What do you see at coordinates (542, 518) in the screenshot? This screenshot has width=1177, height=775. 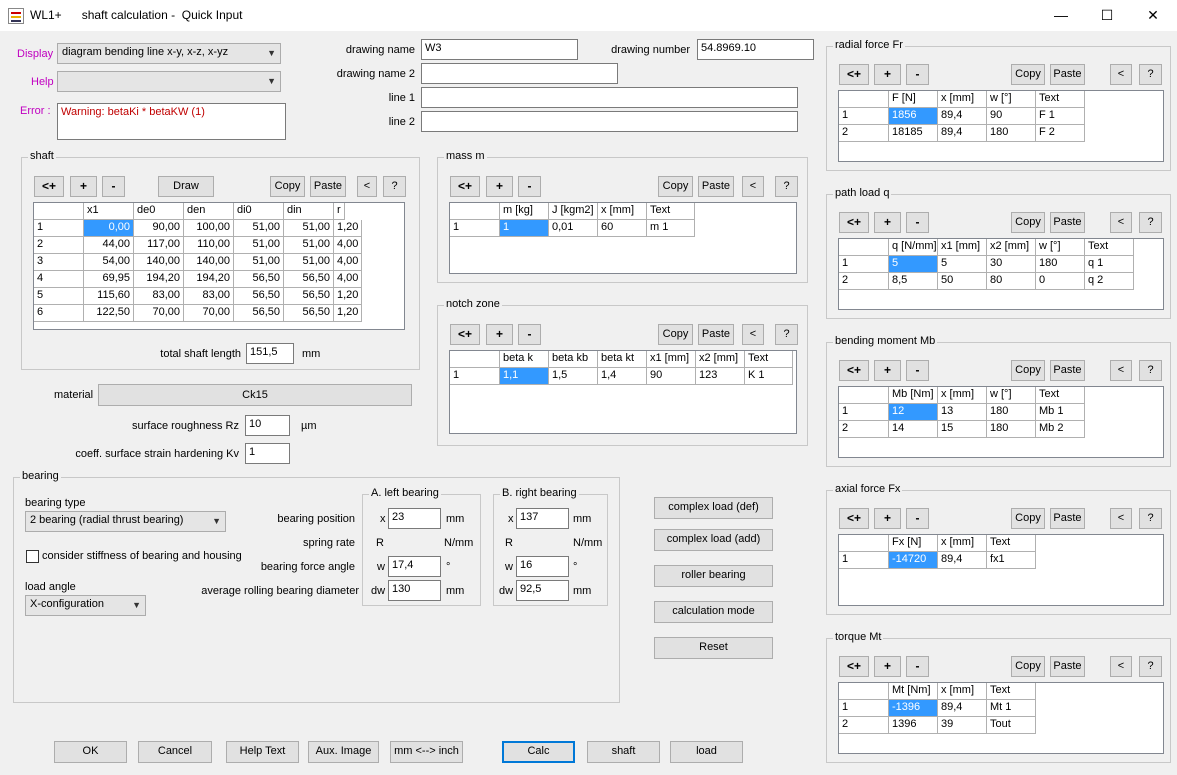 I see `right-bearing-x-input: 137` at bounding box center [542, 518].